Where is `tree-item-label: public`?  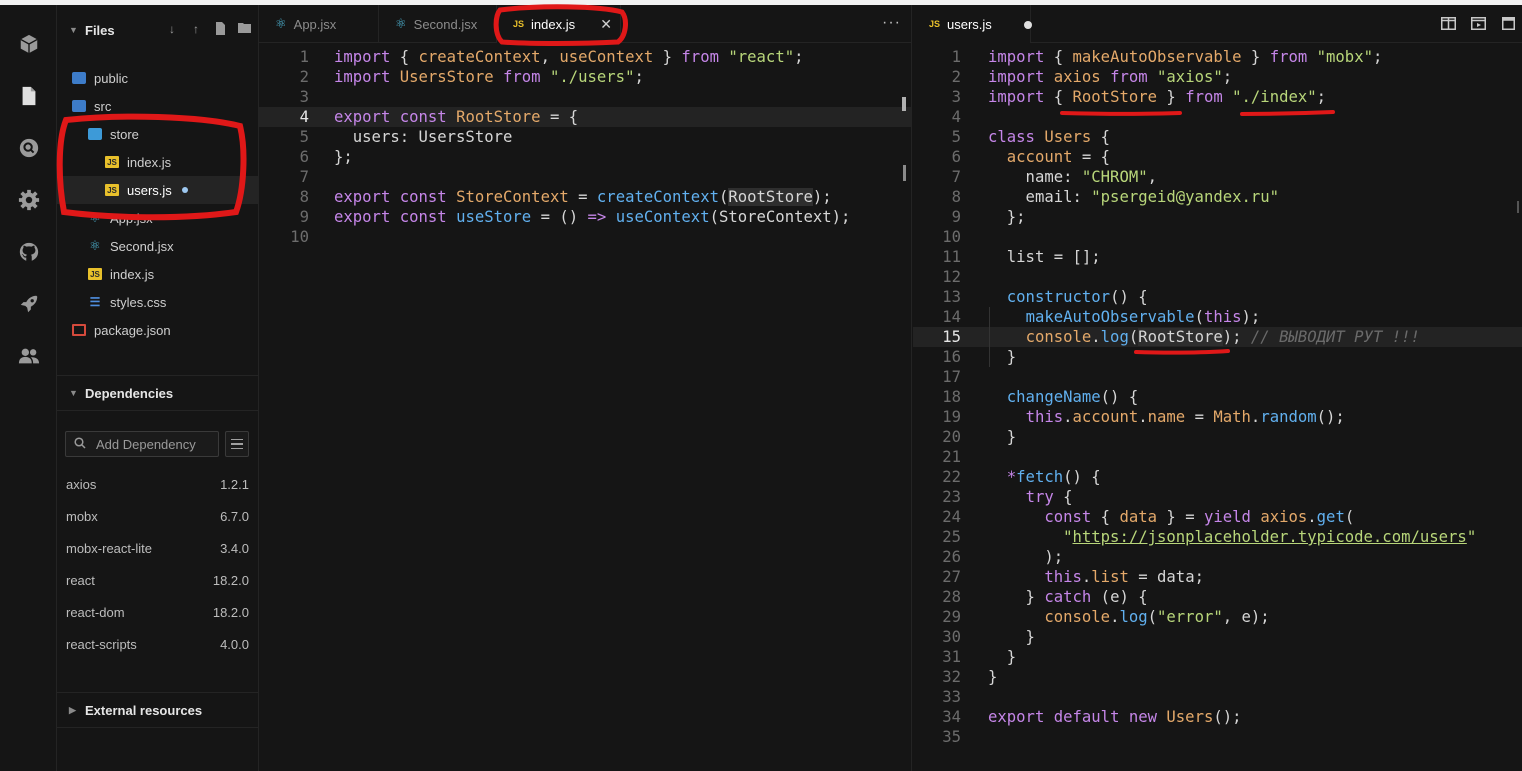 tree-item-label: public is located at coordinates (111, 78).